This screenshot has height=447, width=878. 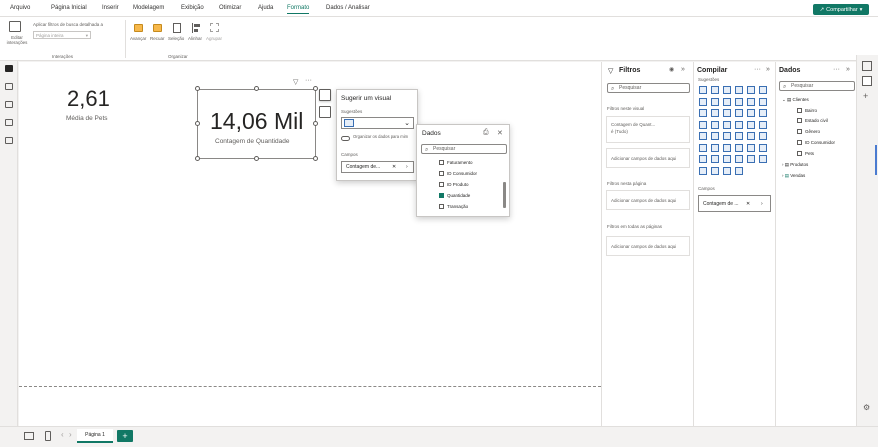 I want to click on bring-forward-icon, so click(x=138, y=28).